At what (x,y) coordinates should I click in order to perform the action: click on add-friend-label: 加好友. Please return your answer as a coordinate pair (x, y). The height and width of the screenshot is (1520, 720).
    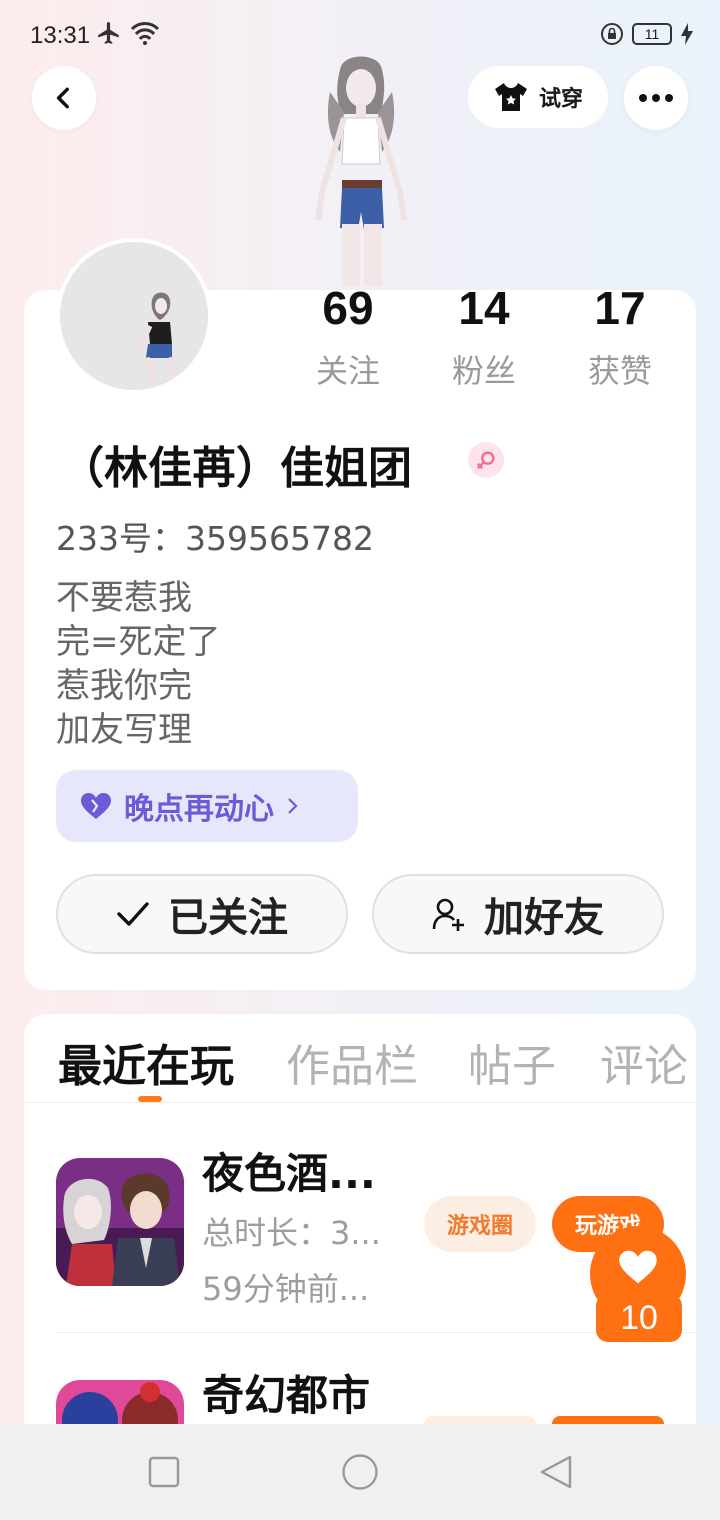
    Looking at the image, I should click on (544, 918).